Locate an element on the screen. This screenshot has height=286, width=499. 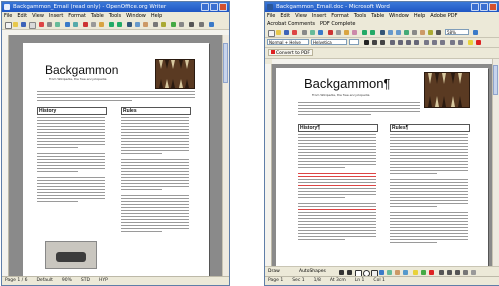
autospell-icon is located at coordinates (75, 24).